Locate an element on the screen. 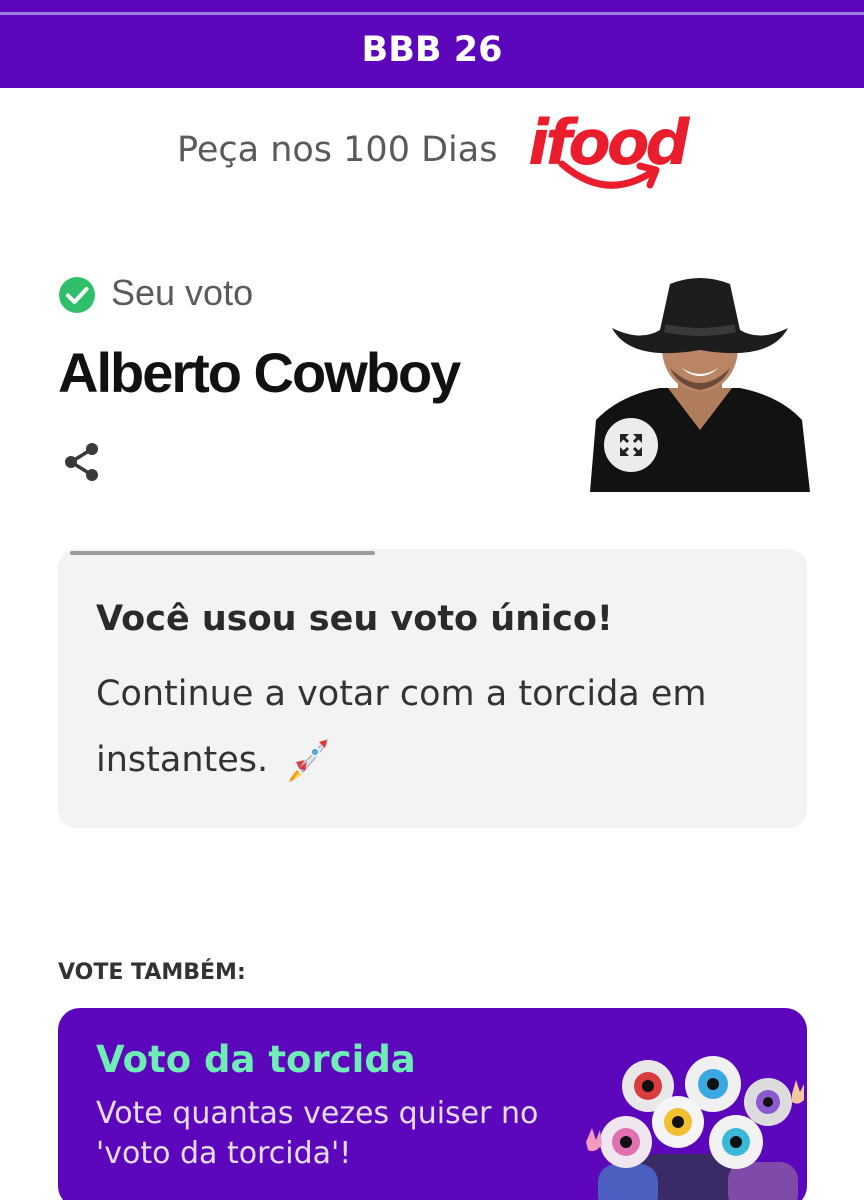 The width and height of the screenshot is (864, 1200). rocket-emoji is located at coordinates (309, 760).